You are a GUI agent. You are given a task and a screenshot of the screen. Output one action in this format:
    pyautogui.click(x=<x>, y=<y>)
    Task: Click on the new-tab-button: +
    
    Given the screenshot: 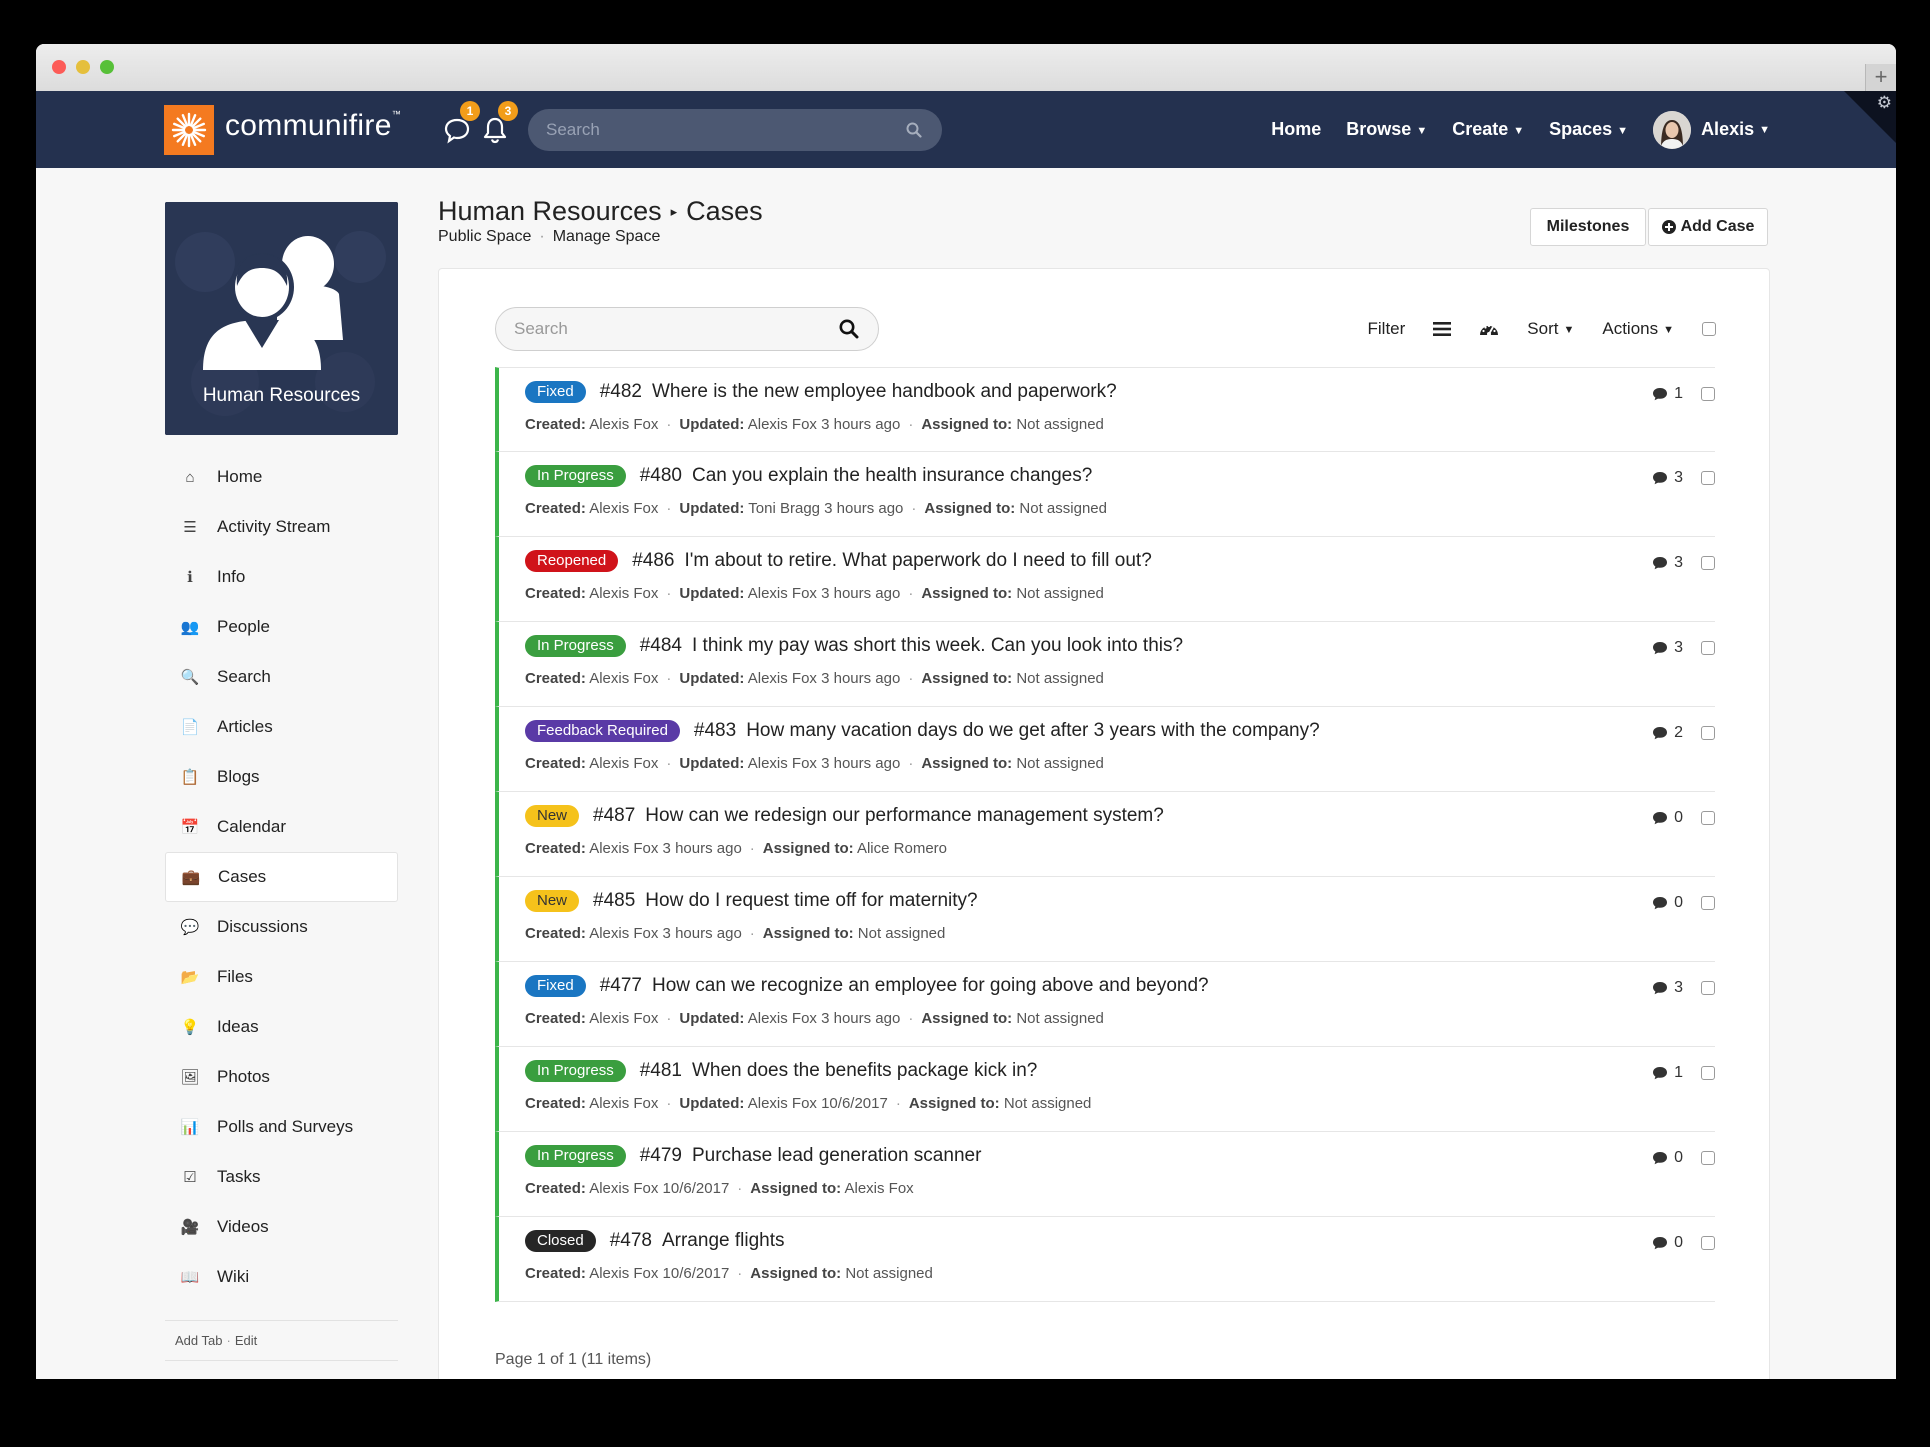 What is the action you would take?
    pyautogui.click(x=1880, y=77)
    